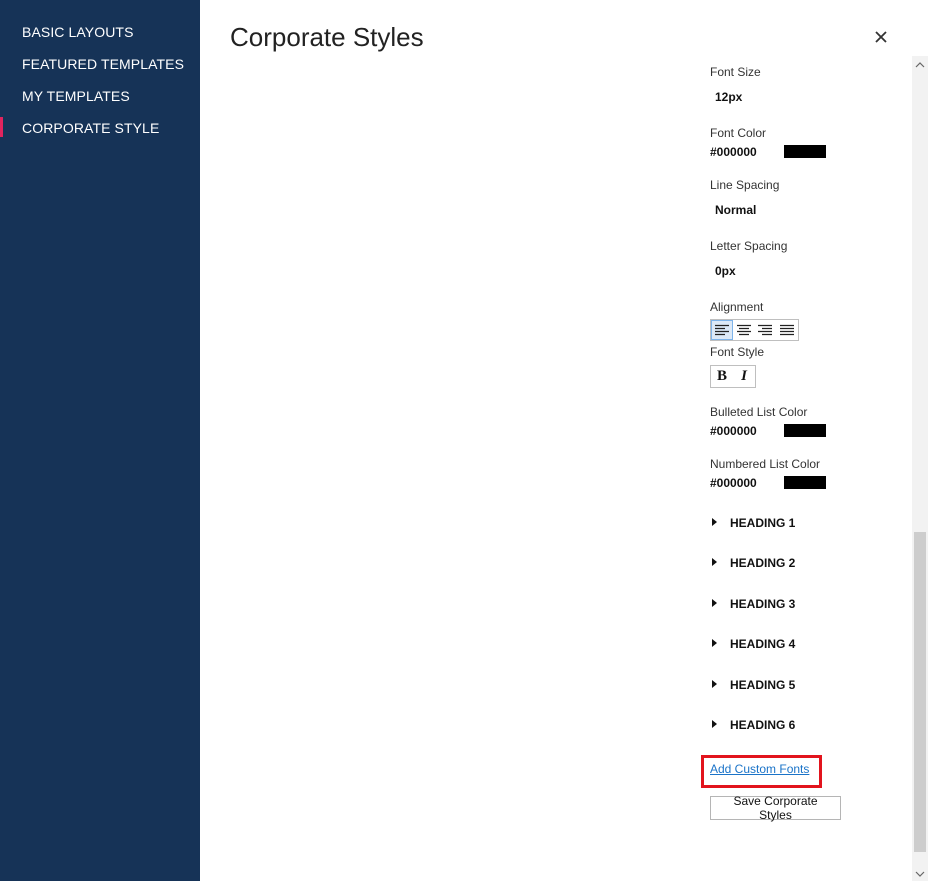  What do you see at coordinates (805, 430) in the screenshot?
I see `bulleted-list-color-swatch` at bounding box center [805, 430].